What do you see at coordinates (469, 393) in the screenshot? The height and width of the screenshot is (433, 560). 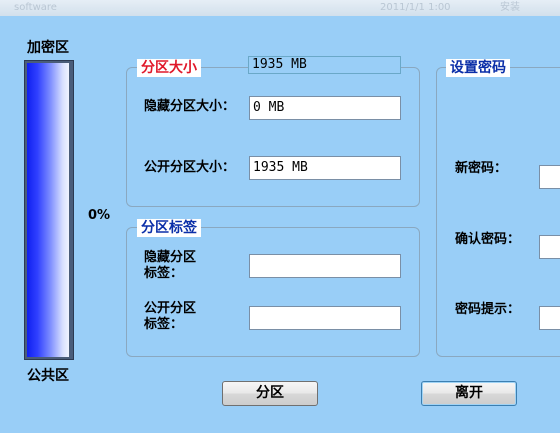 I see `exit-button: 离开` at bounding box center [469, 393].